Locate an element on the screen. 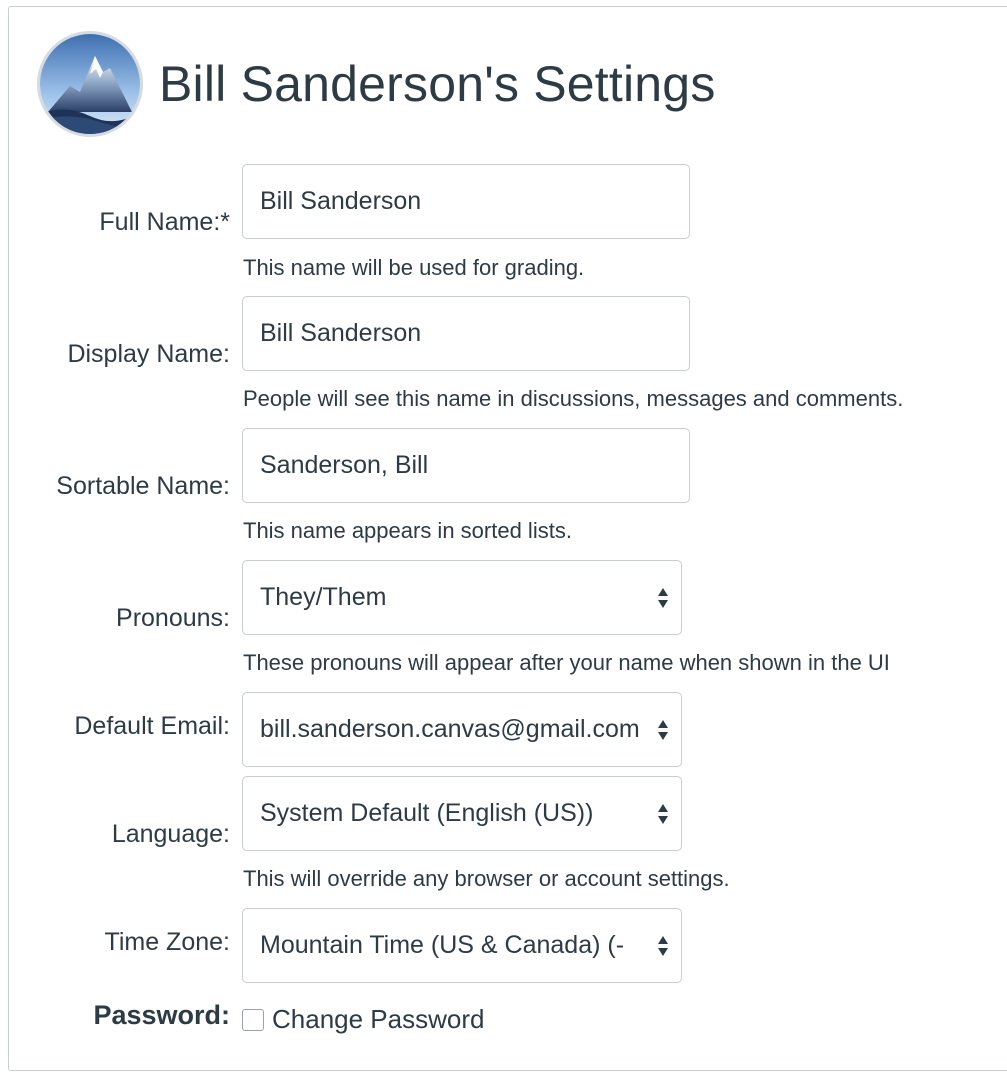  mountain-avatar-icon is located at coordinates (90, 84).